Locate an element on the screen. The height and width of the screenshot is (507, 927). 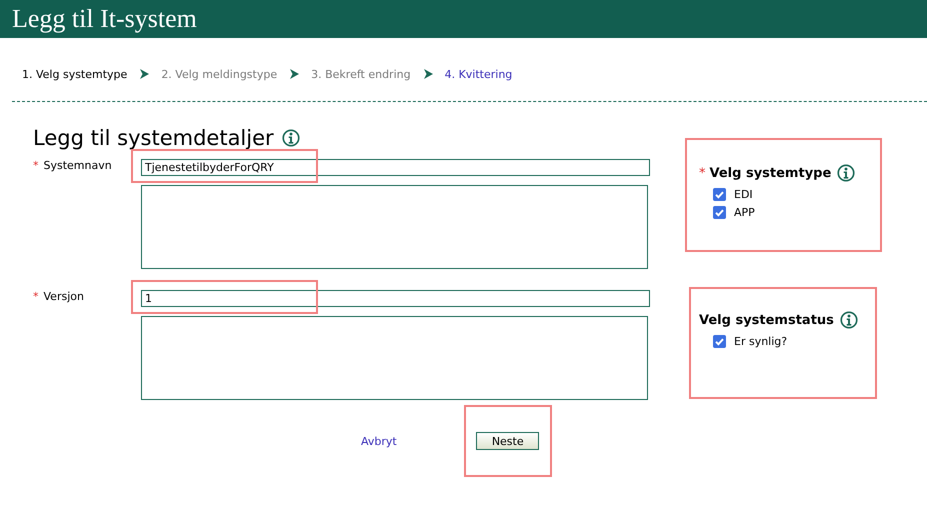
section-heading: Legg til systemdetaljer is located at coordinates (153, 138).